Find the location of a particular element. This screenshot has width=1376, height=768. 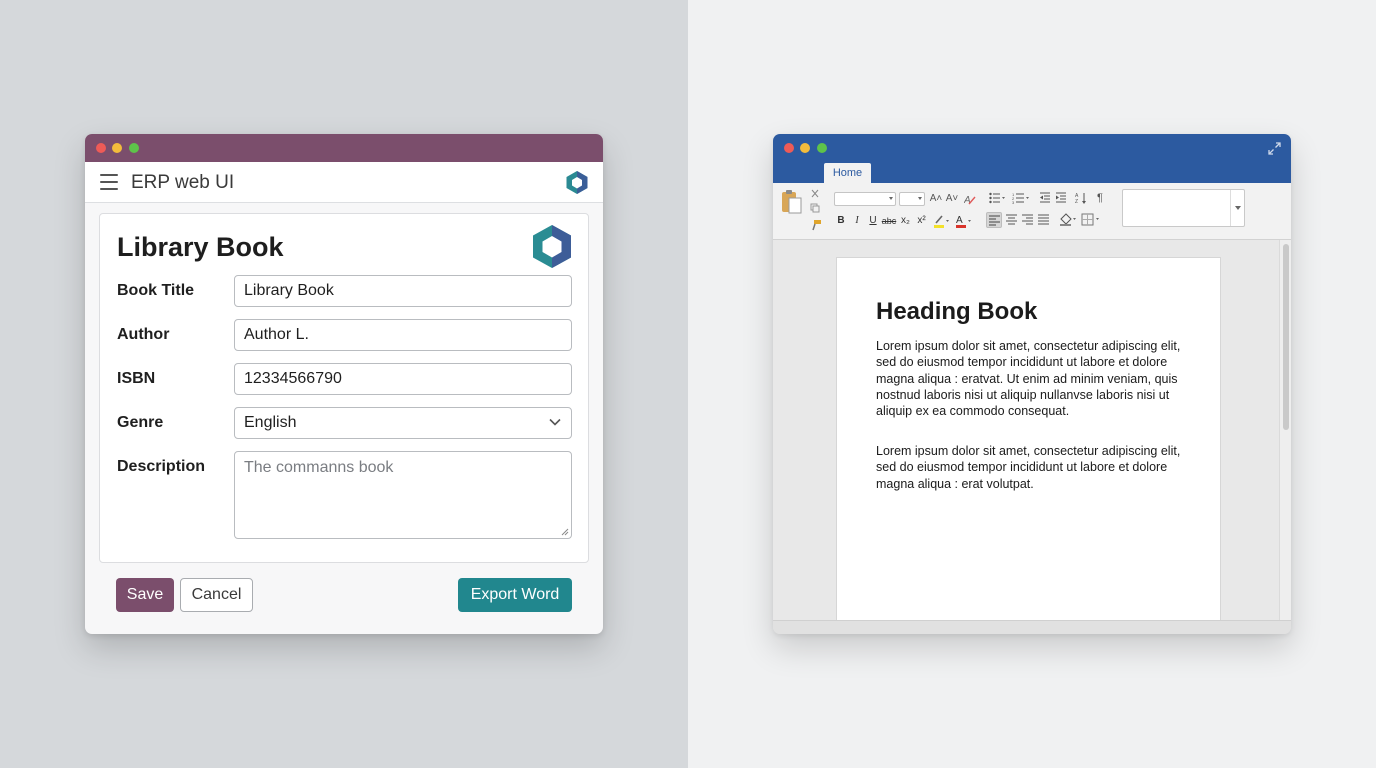

genre-label: Genre is located at coordinates (140, 422).